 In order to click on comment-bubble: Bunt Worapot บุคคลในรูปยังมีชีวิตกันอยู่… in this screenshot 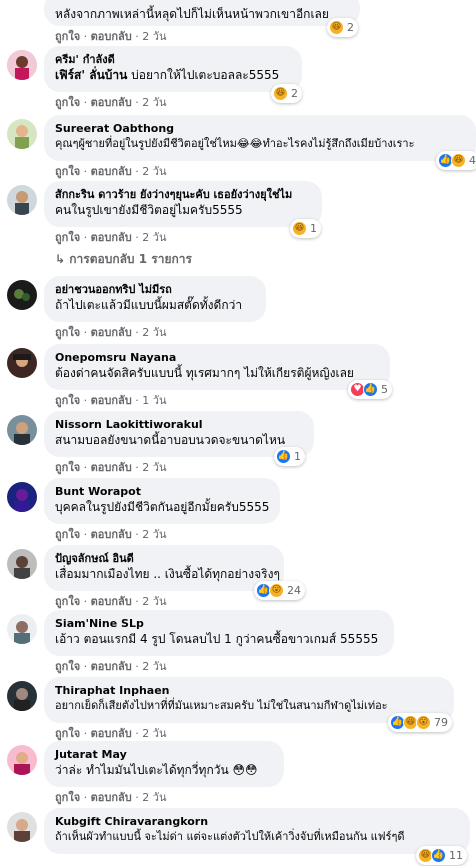, I will do `click(162, 501)`.